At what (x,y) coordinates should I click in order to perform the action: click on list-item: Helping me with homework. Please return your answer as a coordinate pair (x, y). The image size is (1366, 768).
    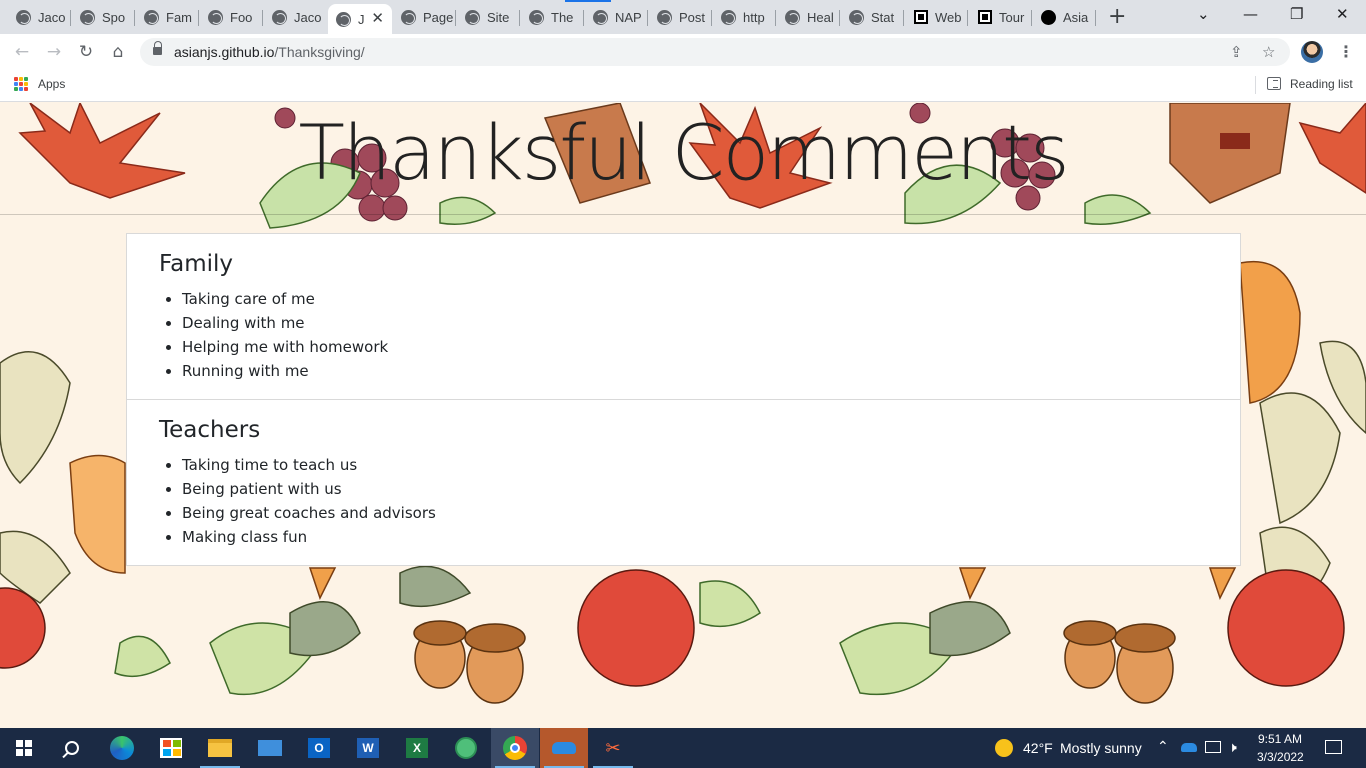
    Looking at the image, I should click on (285, 347).